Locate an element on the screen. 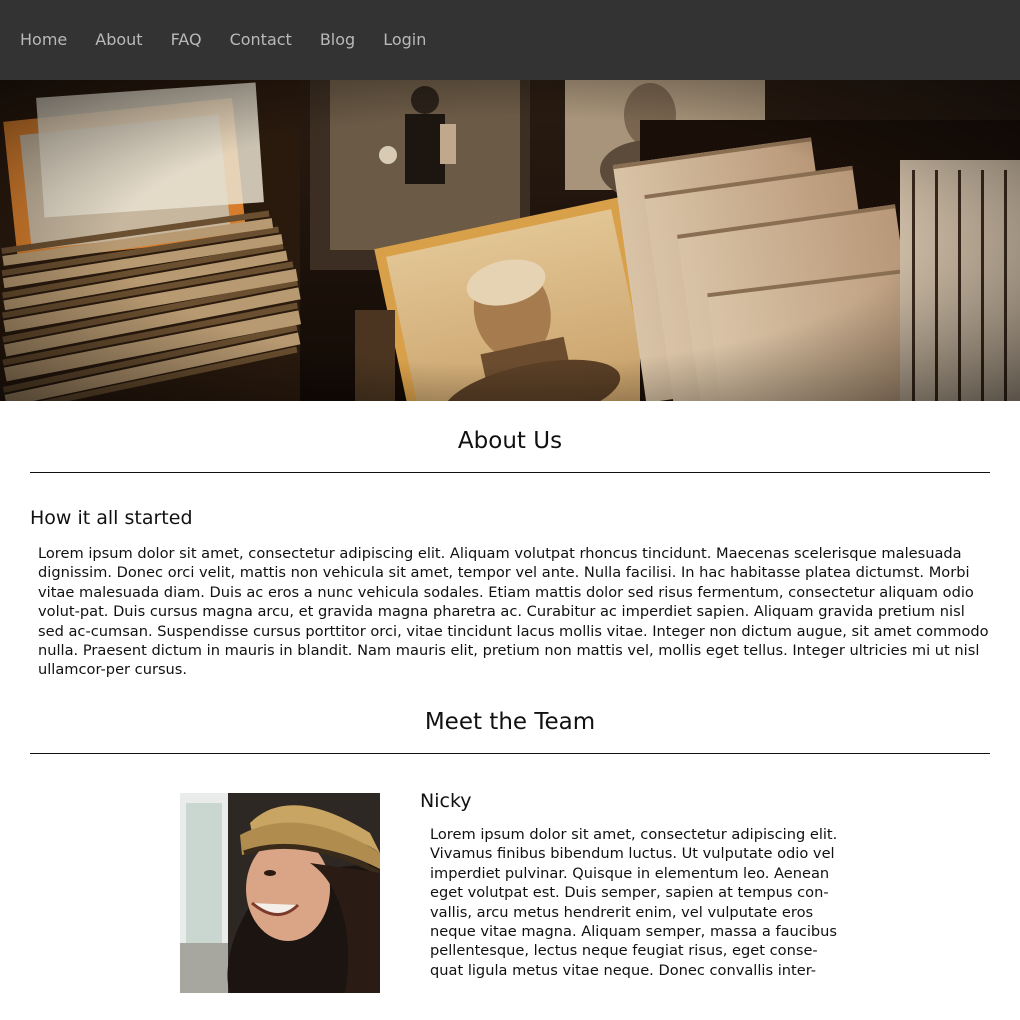 The height and width of the screenshot is (1020, 1020). woman-in-hat-illustration is located at coordinates (280, 893).